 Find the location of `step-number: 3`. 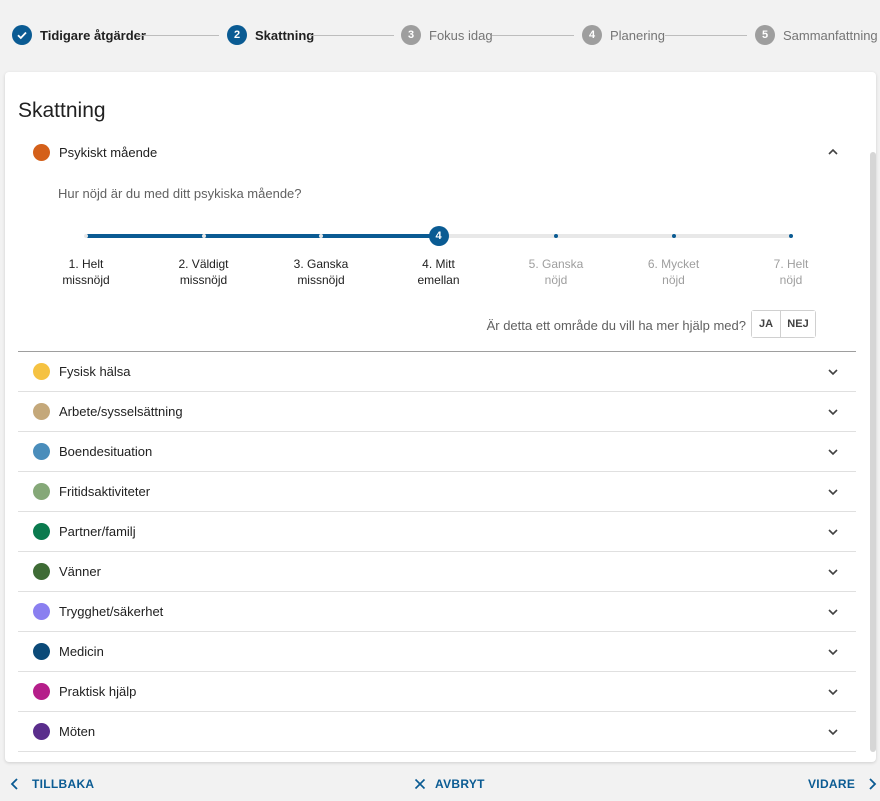

step-number: 3 is located at coordinates (411, 35).